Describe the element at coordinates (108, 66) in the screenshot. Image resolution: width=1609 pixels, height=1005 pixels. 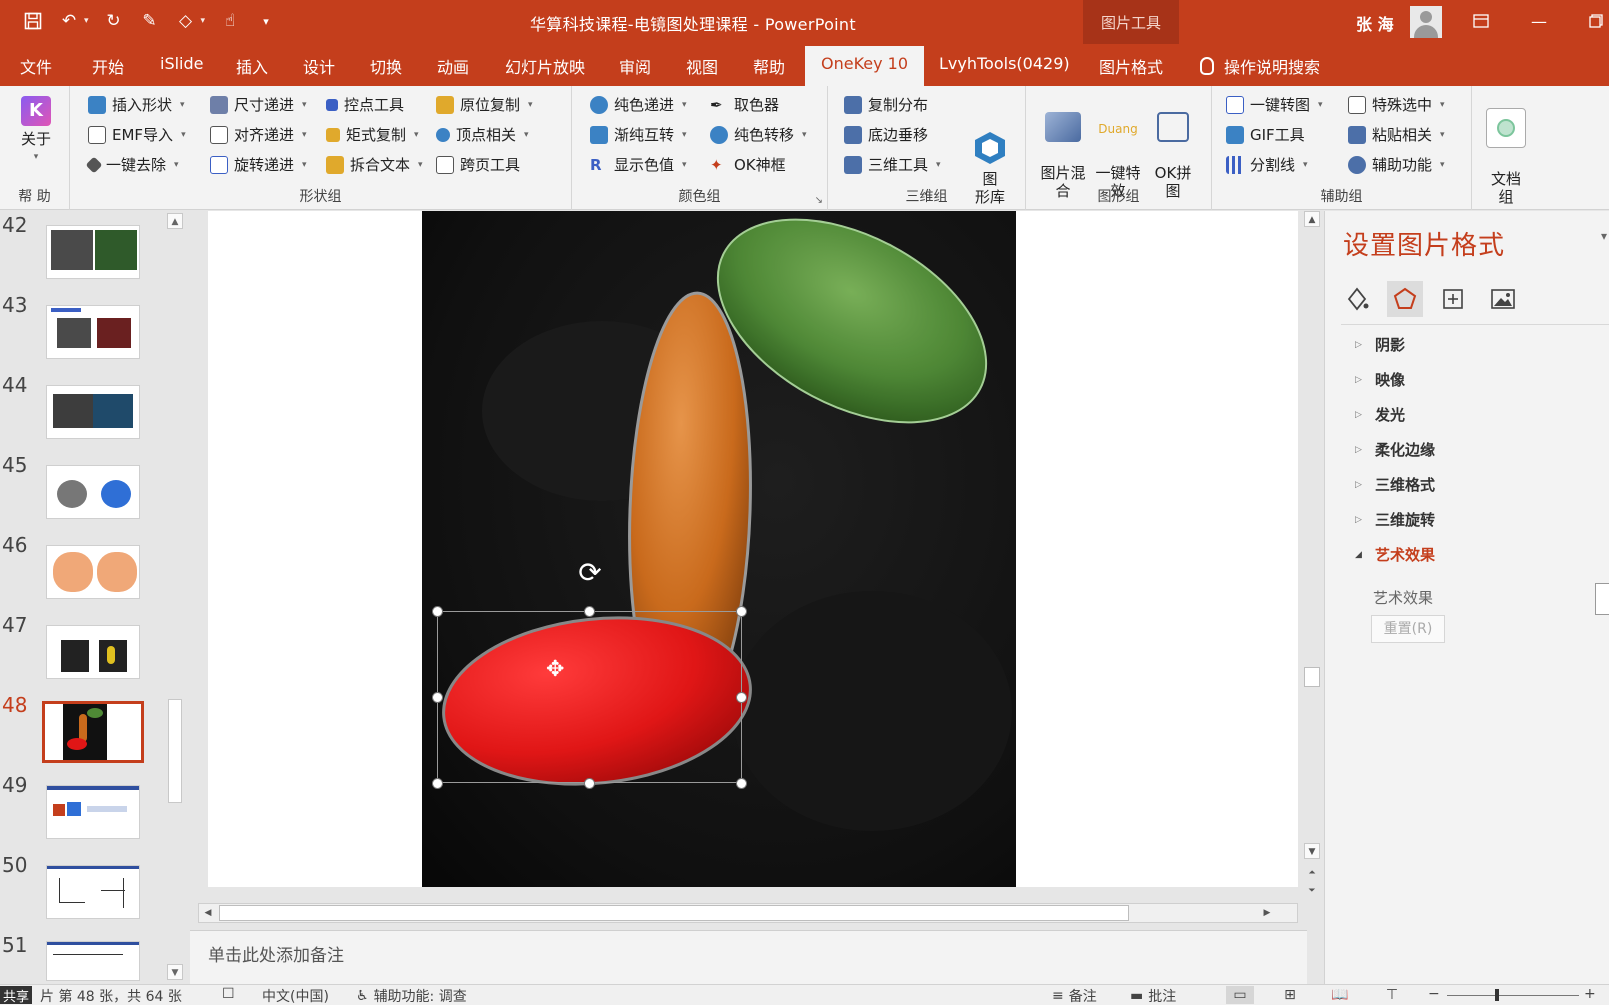
I see `tab-home: 开始` at that location.